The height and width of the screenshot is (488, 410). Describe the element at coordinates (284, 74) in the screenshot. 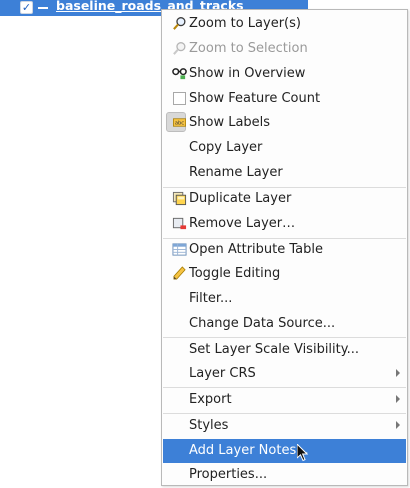

I see `menu-item-show-in-overview: Show in Overview` at that location.